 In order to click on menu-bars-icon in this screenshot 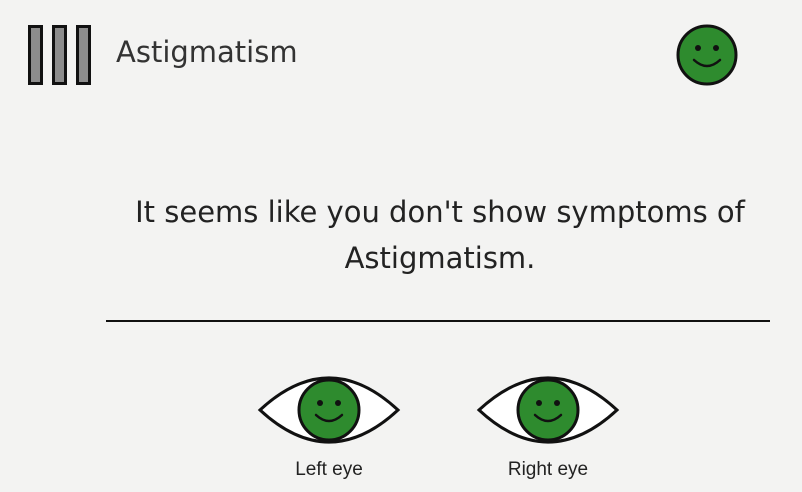, I will do `click(60, 55)`.